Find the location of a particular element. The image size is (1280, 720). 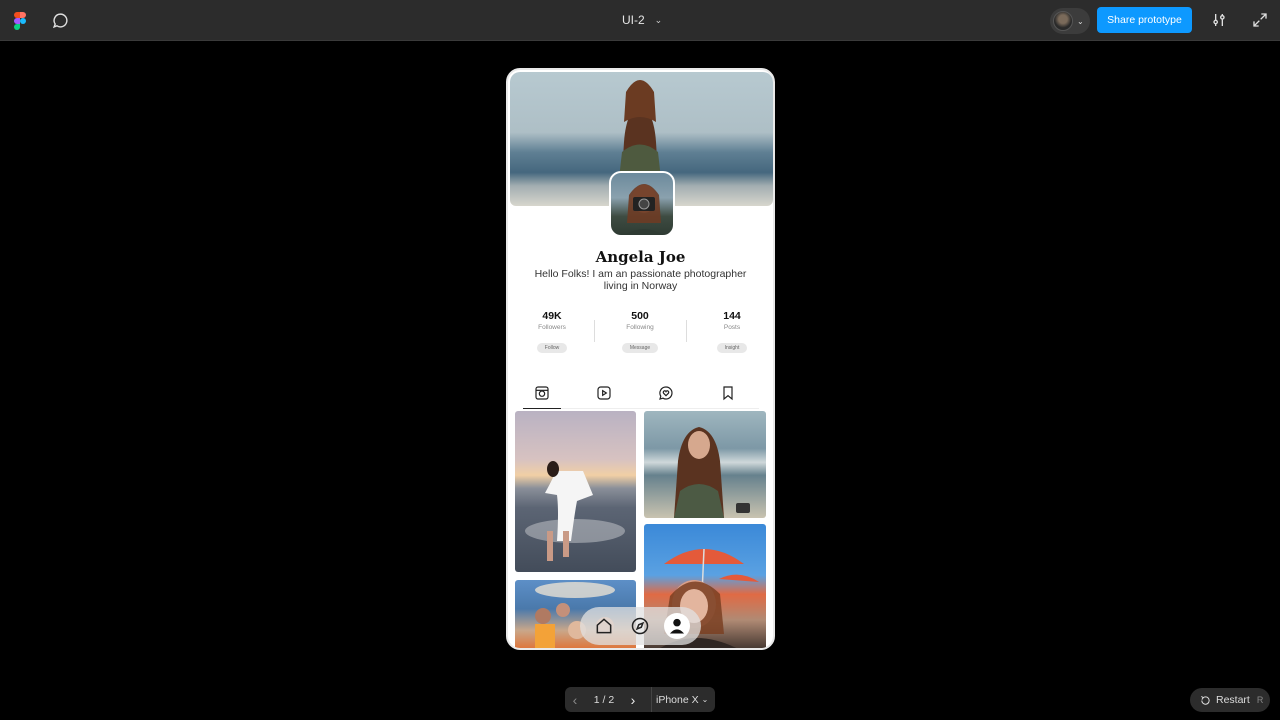

home-icon is located at coordinates (604, 626).